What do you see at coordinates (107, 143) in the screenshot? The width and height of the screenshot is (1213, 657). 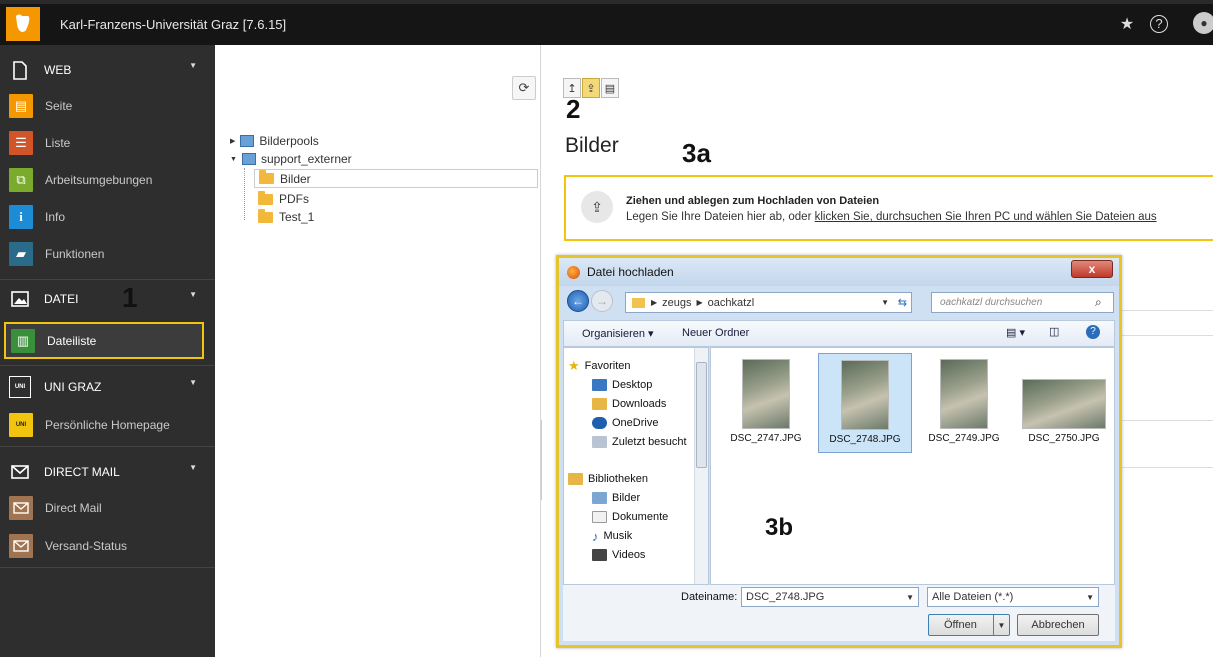 I see `module-liste: ☰ Liste` at bounding box center [107, 143].